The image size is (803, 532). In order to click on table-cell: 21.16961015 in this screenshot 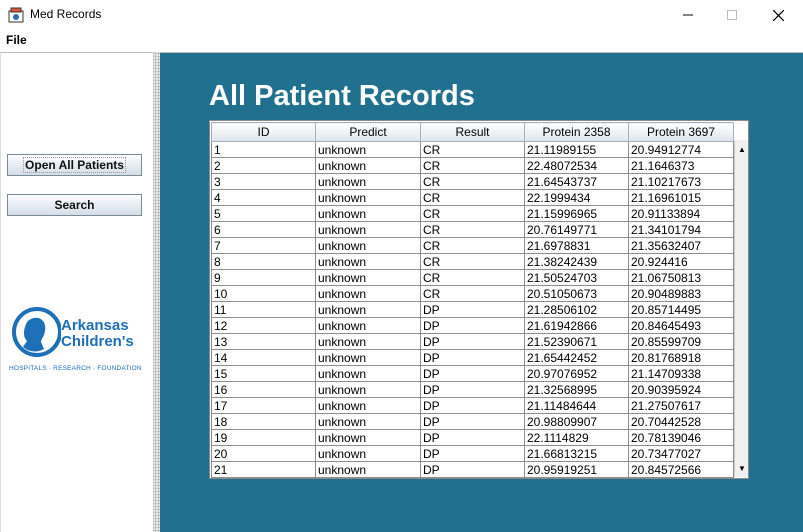, I will do `click(681, 197)`.